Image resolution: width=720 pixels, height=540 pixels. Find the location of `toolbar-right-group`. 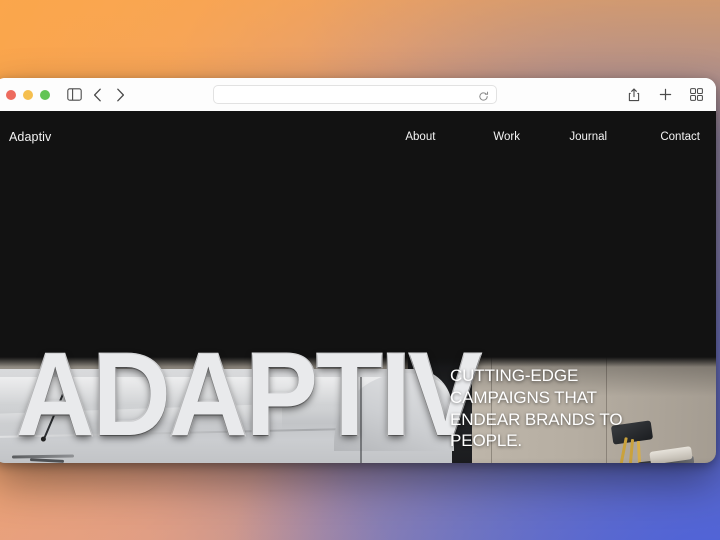

toolbar-right-group is located at coordinates (665, 95).